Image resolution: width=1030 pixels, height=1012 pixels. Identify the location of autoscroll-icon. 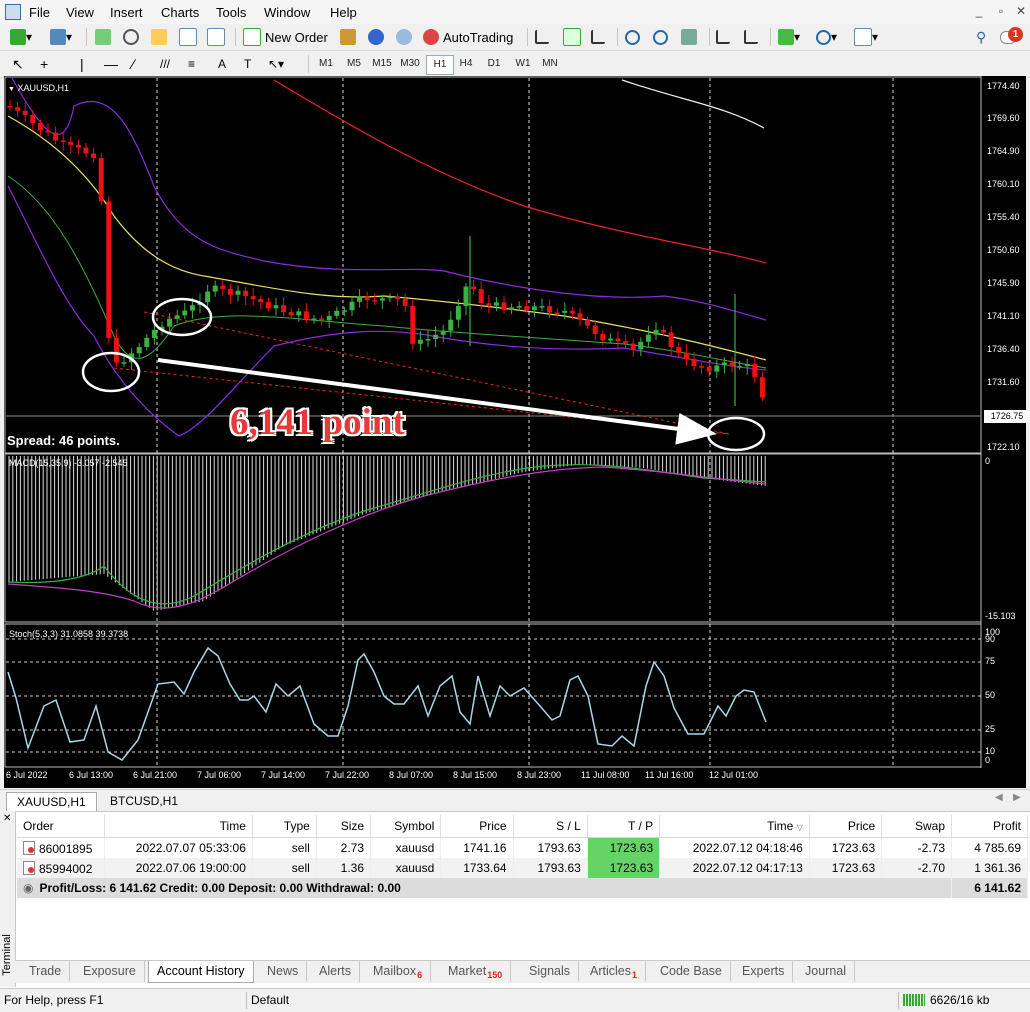
(751, 37).